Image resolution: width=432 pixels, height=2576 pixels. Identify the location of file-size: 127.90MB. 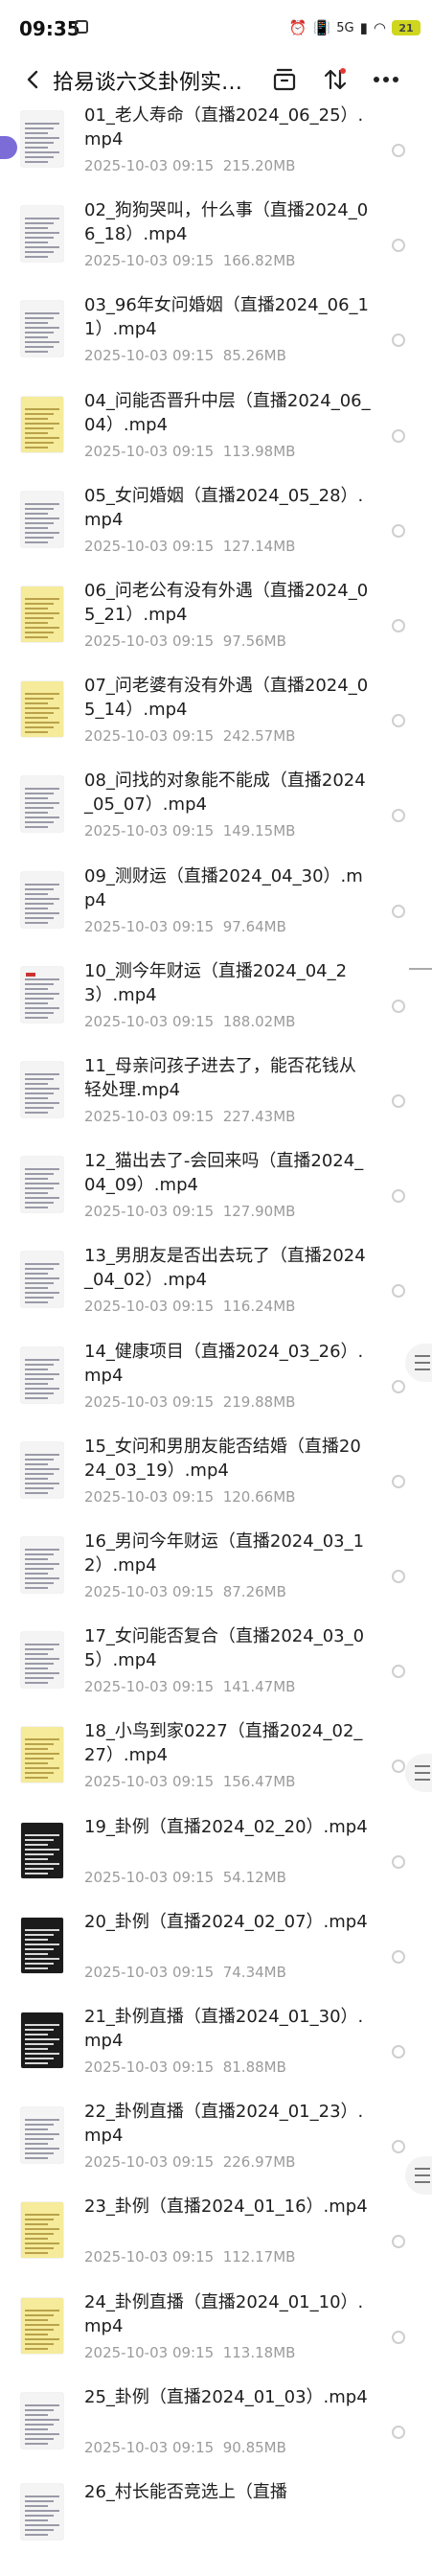
(259, 1211).